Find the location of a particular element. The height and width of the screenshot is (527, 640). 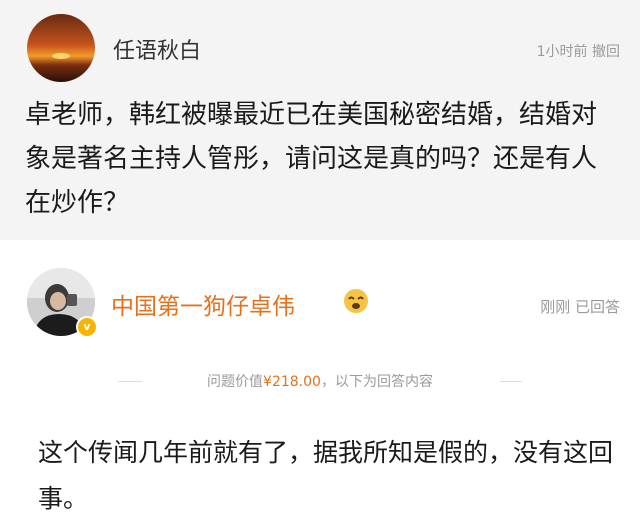

answer-text: 这个传闻几年前就有了，据我所知是假的，没有这回事。 is located at coordinates (326, 475).